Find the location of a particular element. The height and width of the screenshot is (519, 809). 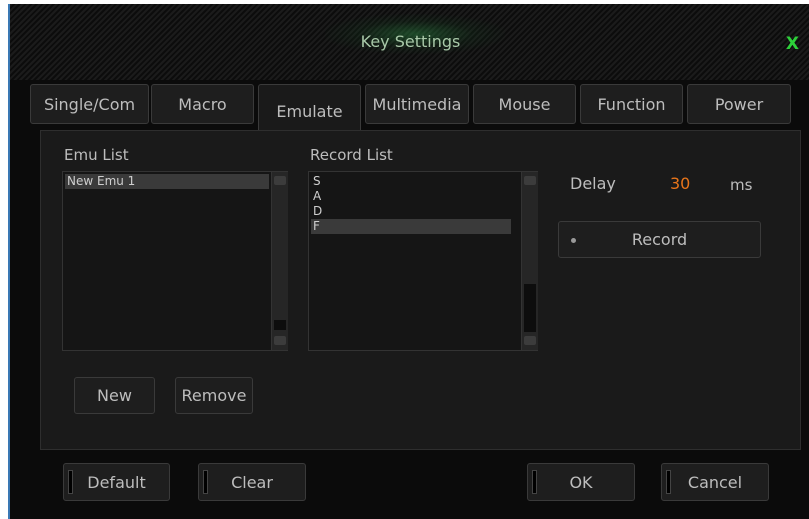

window-title: Key Settings is located at coordinates (410, 41).